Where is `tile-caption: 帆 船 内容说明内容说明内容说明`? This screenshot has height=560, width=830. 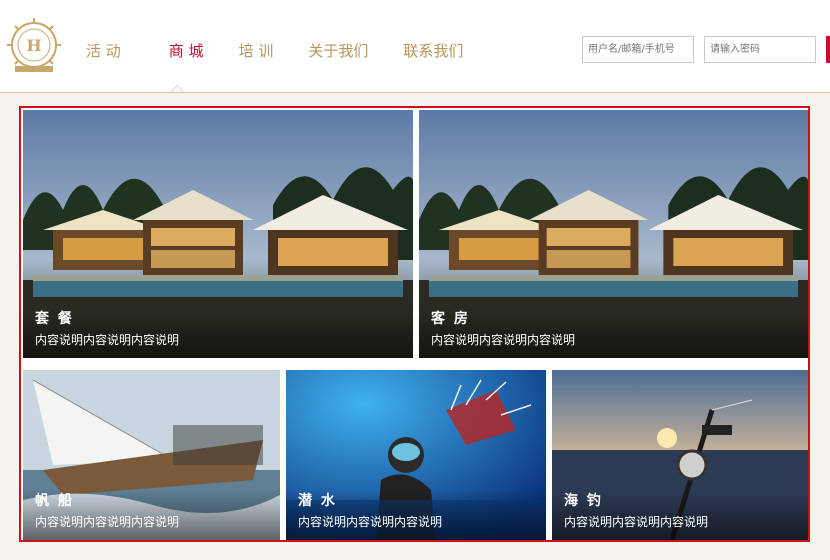
tile-caption: 帆 船 内容说明内容说明内容说明 is located at coordinates (151, 515).